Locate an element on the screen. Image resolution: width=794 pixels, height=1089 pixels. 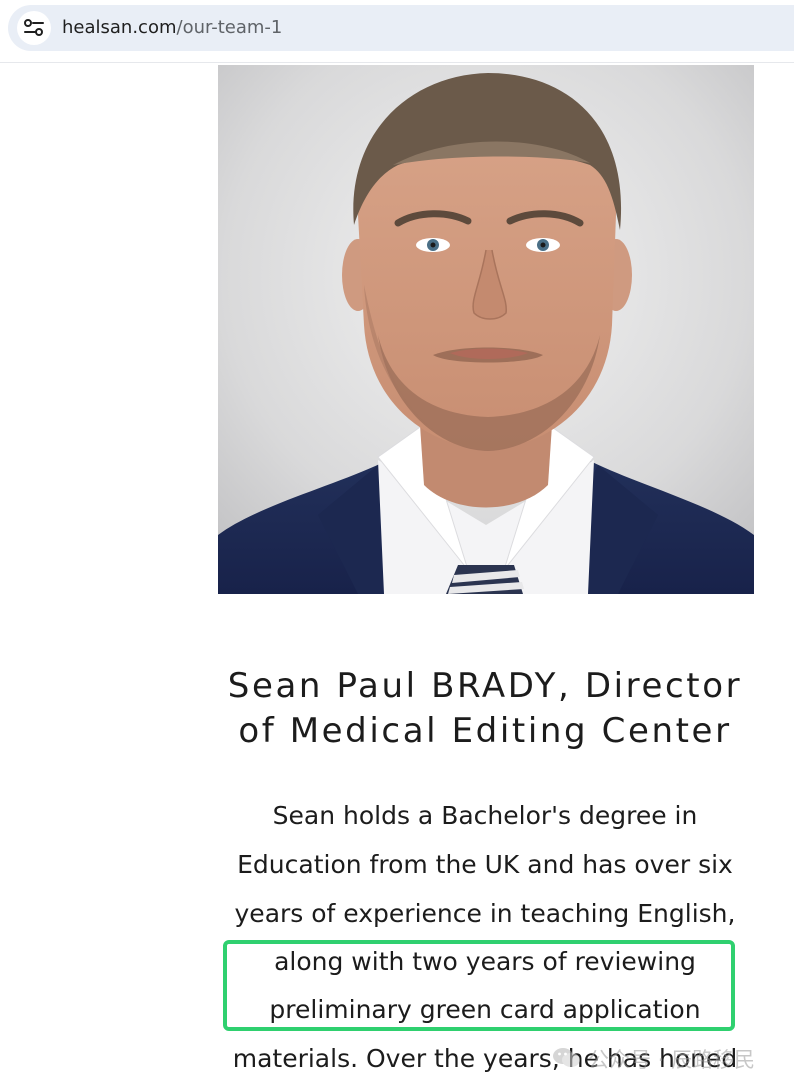
watermark-text: 公众号 · 辰路移民 is located at coordinates (672, 1060).